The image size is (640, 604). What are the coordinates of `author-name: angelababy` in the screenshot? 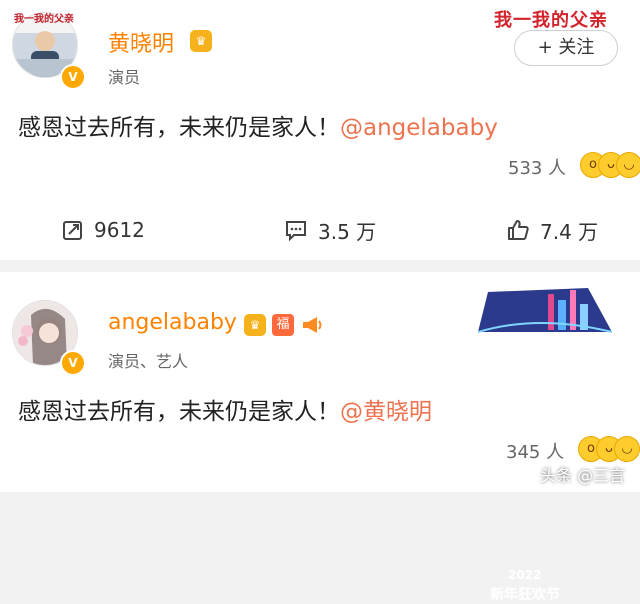 It's located at (172, 322).